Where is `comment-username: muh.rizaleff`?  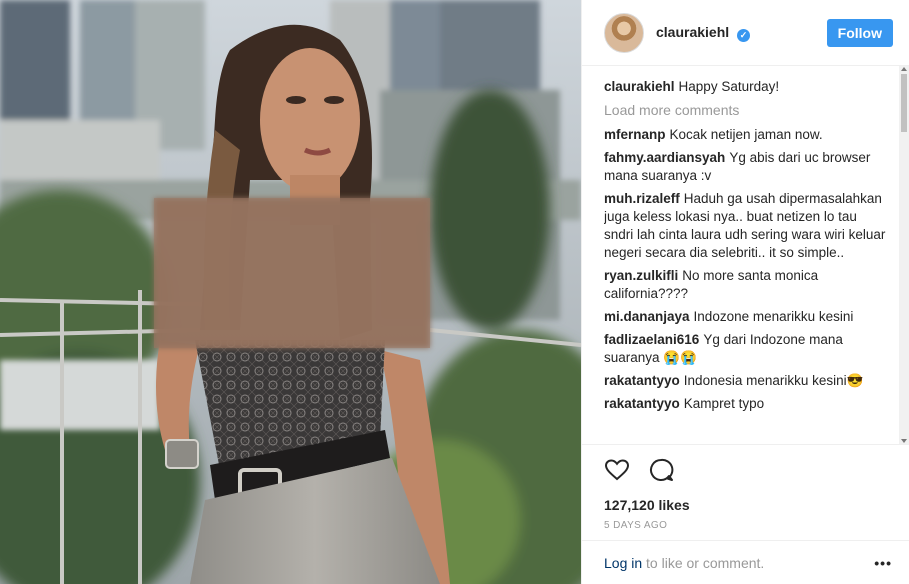 comment-username: muh.rizaleff is located at coordinates (642, 198).